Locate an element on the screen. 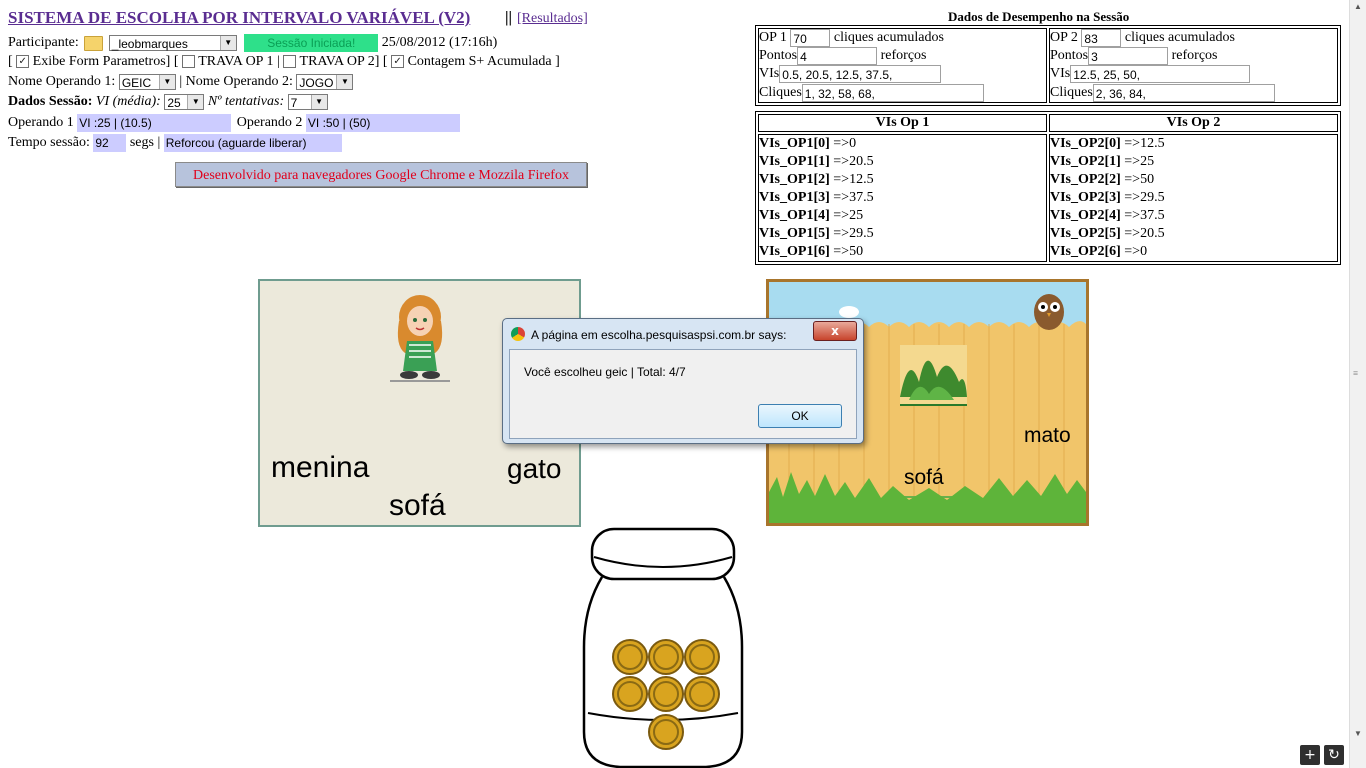 This screenshot has height=768, width=1366. close-icon: x is located at coordinates (835, 331).